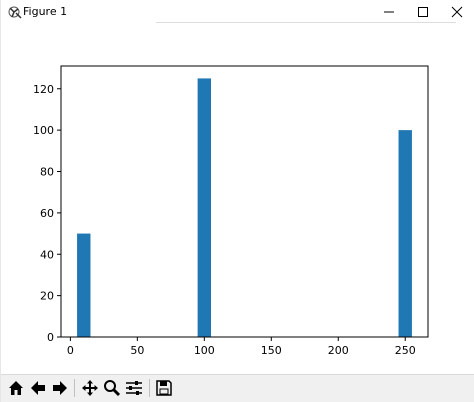 The image size is (474, 402). I want to click on y-axis-ticks: 0 20 40 60 80 100 120, so click(47, 213).